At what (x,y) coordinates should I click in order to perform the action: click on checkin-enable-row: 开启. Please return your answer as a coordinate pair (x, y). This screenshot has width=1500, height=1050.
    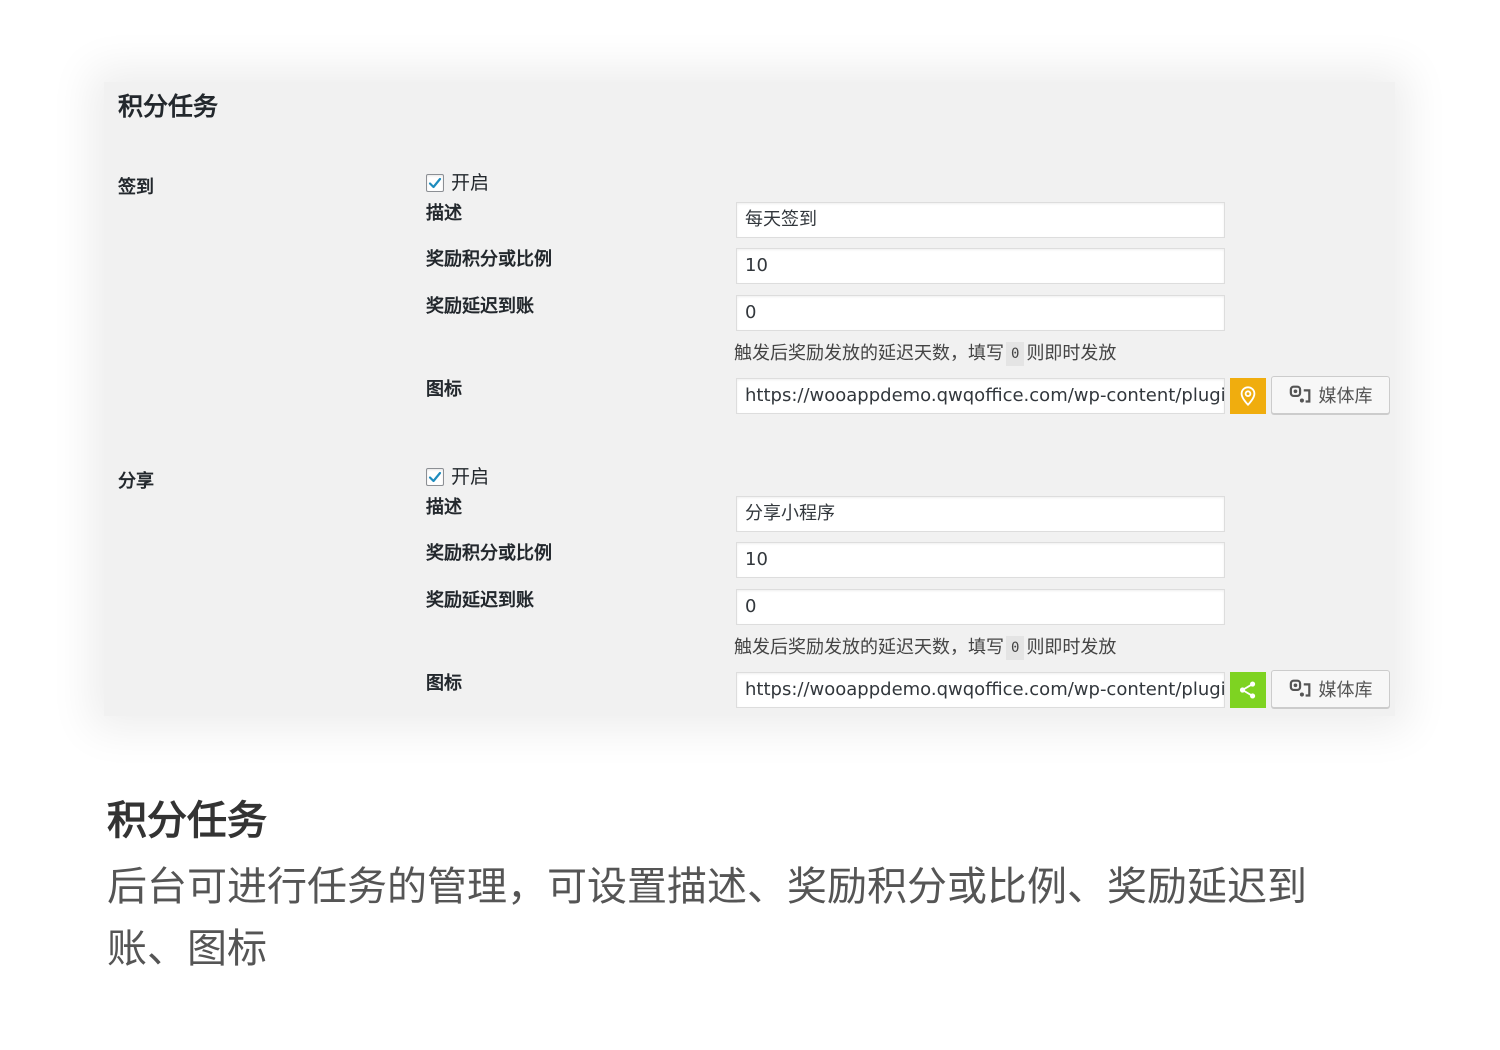
    Looking at the image, I should click on (457, 183).